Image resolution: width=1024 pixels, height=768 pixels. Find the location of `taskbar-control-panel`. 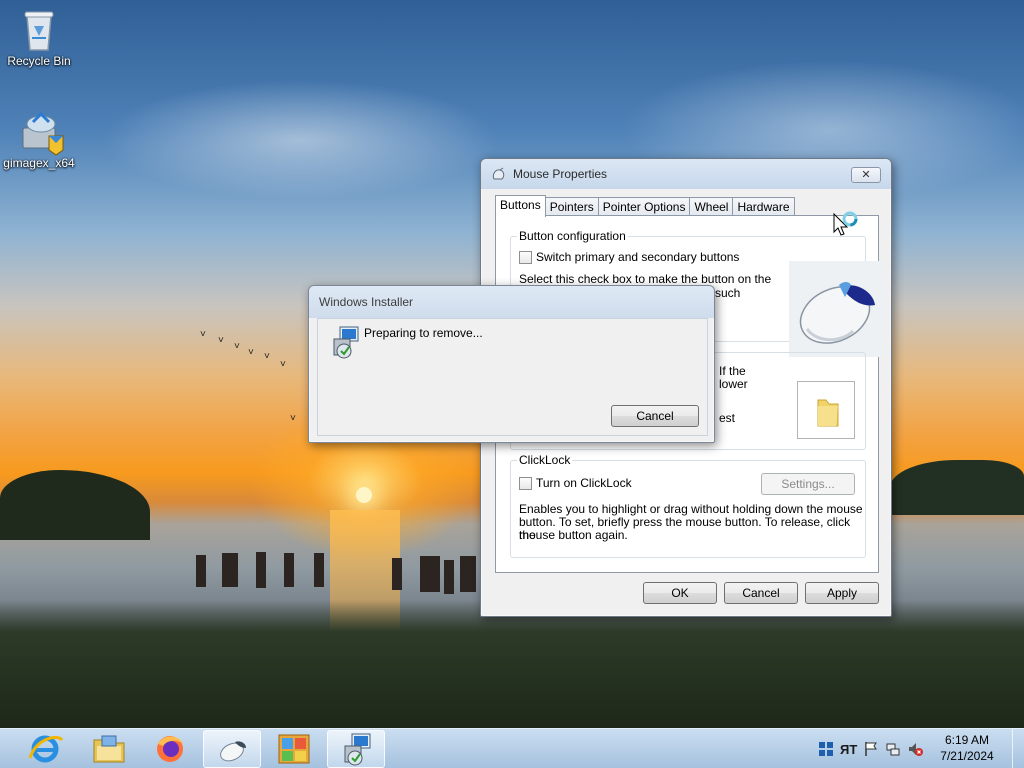

taskbar-control-panel is located at coordinates (294, 749).